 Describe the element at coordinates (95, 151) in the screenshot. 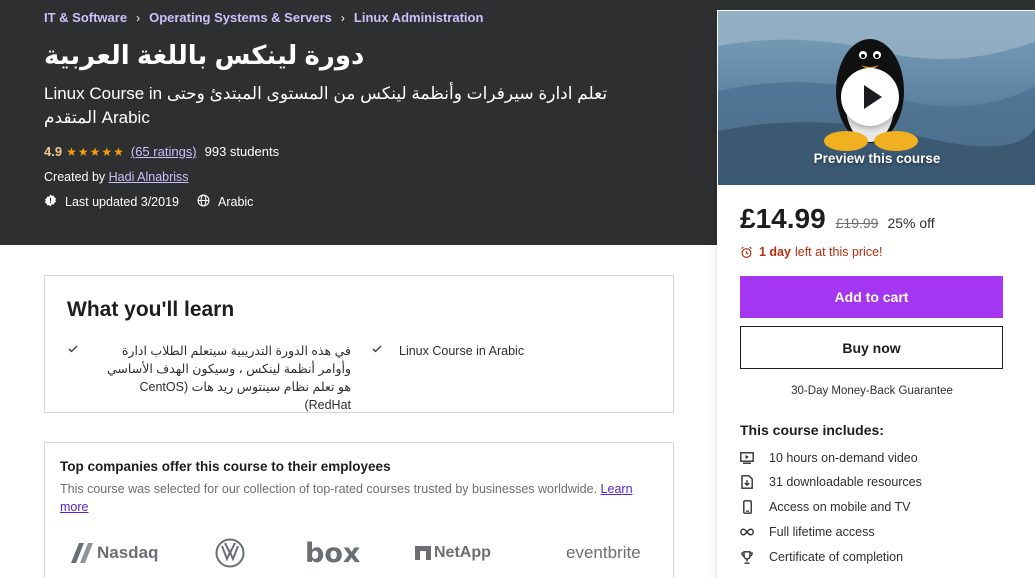

I see `star-rating-icon: ★★★★★` at that location.